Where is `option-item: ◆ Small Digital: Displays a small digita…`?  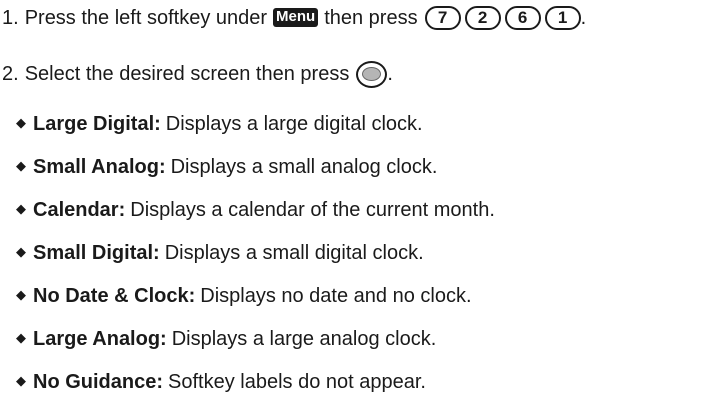 option-item: ◆ Small Digital: Displays a small digita… is located at coordinates (220, 253).